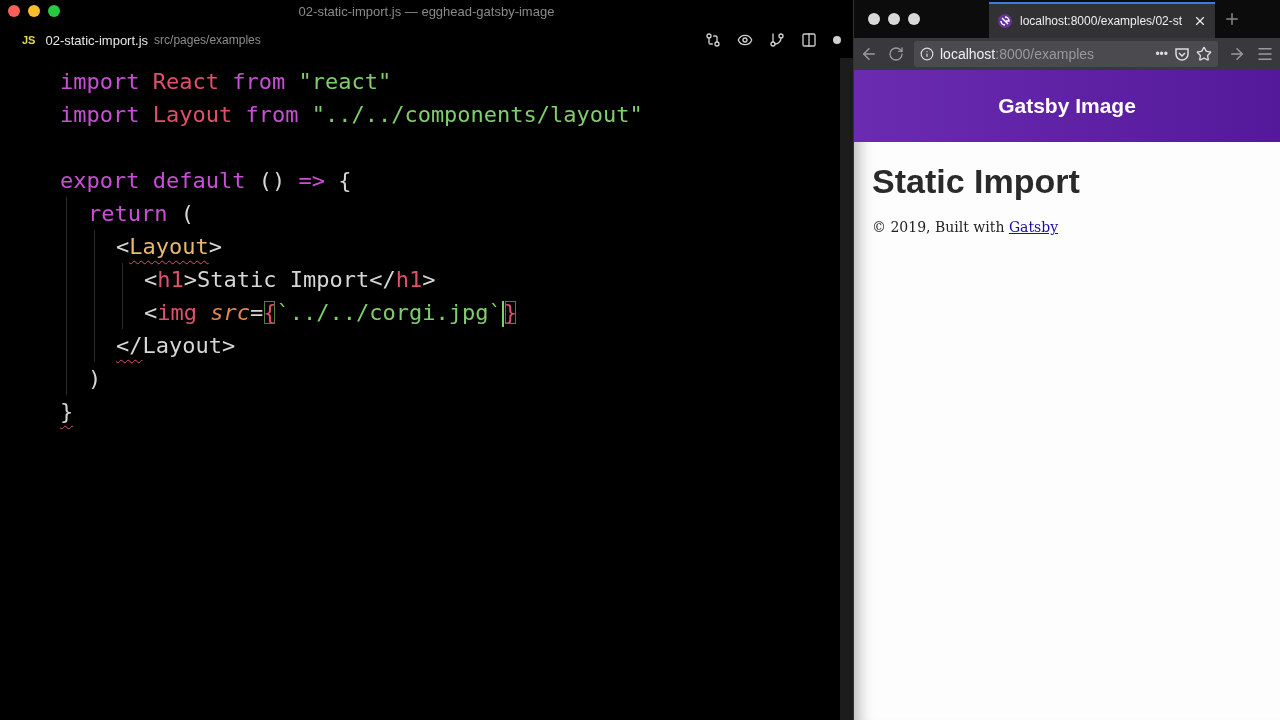 Image resolution: width=1280 pixels, height=720 pixels. Describe the element at coordinates (290, 280) in the screenshot. I see `code-line: <h1>Static Import</h1>` at that location.